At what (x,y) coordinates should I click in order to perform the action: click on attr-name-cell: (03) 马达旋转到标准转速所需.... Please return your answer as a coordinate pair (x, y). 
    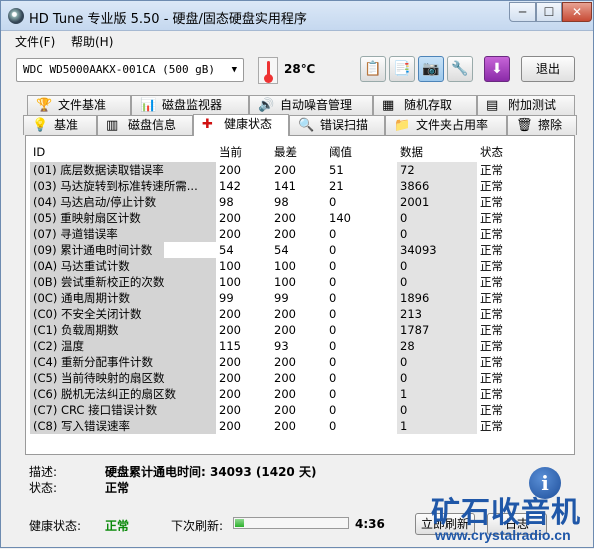
    Looking at the image, I should click on (123, 186).